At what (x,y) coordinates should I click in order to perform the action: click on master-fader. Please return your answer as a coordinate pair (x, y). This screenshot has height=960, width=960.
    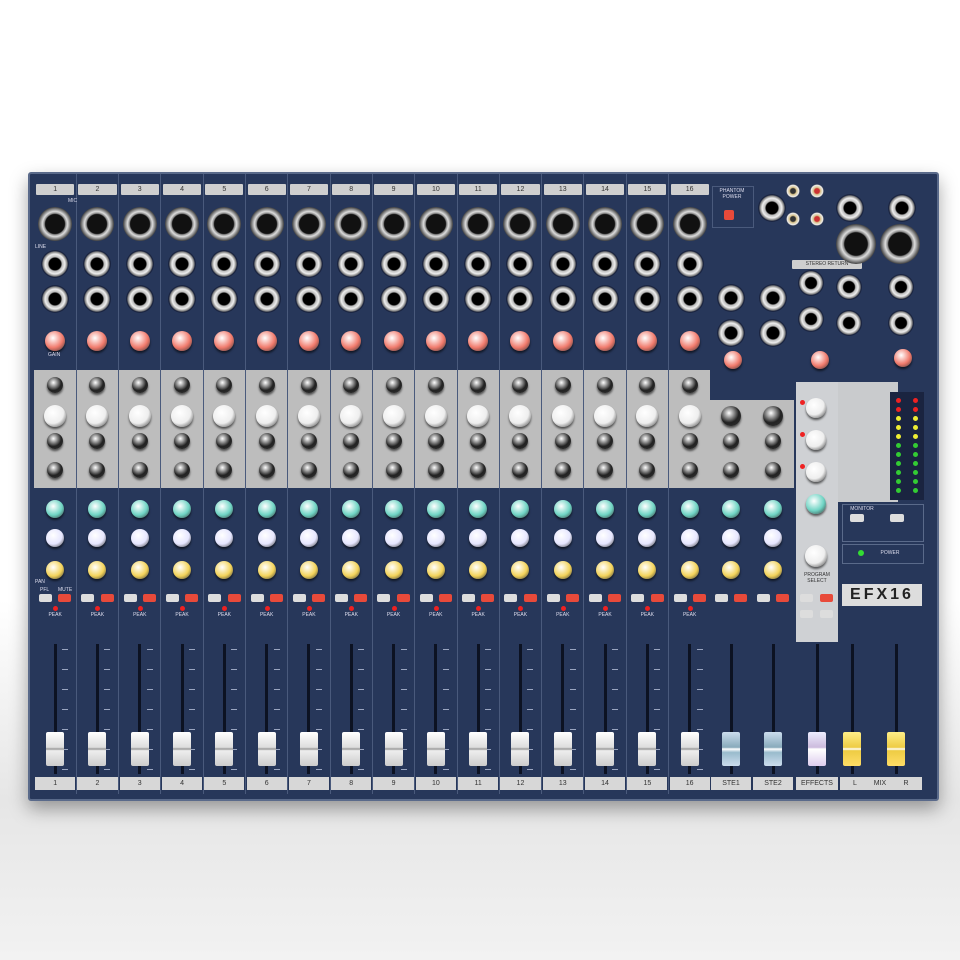
    Looking at the image, I should click on (896, 749).